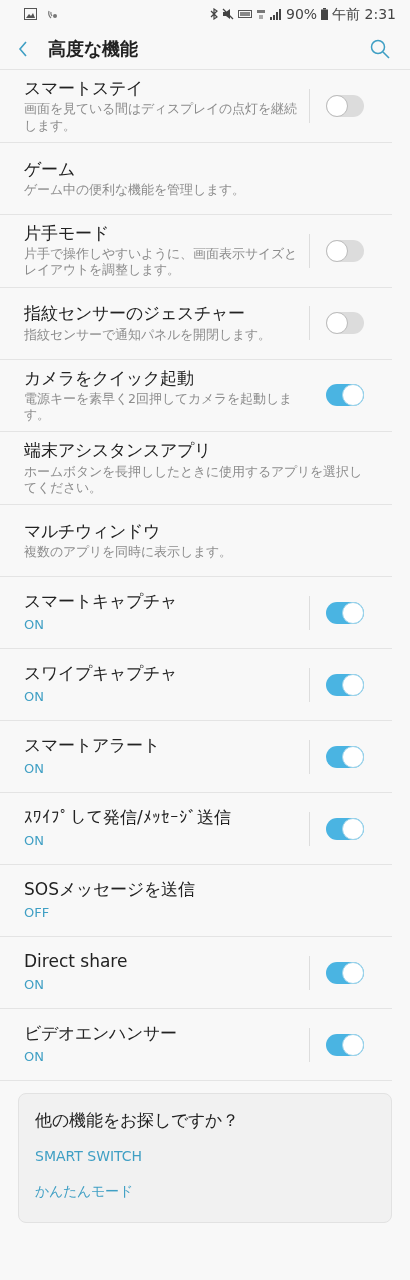  What do you see at coordinates (228, 14) in the screenshot?
I see `mute-icon` at bounding box center [228, 14].